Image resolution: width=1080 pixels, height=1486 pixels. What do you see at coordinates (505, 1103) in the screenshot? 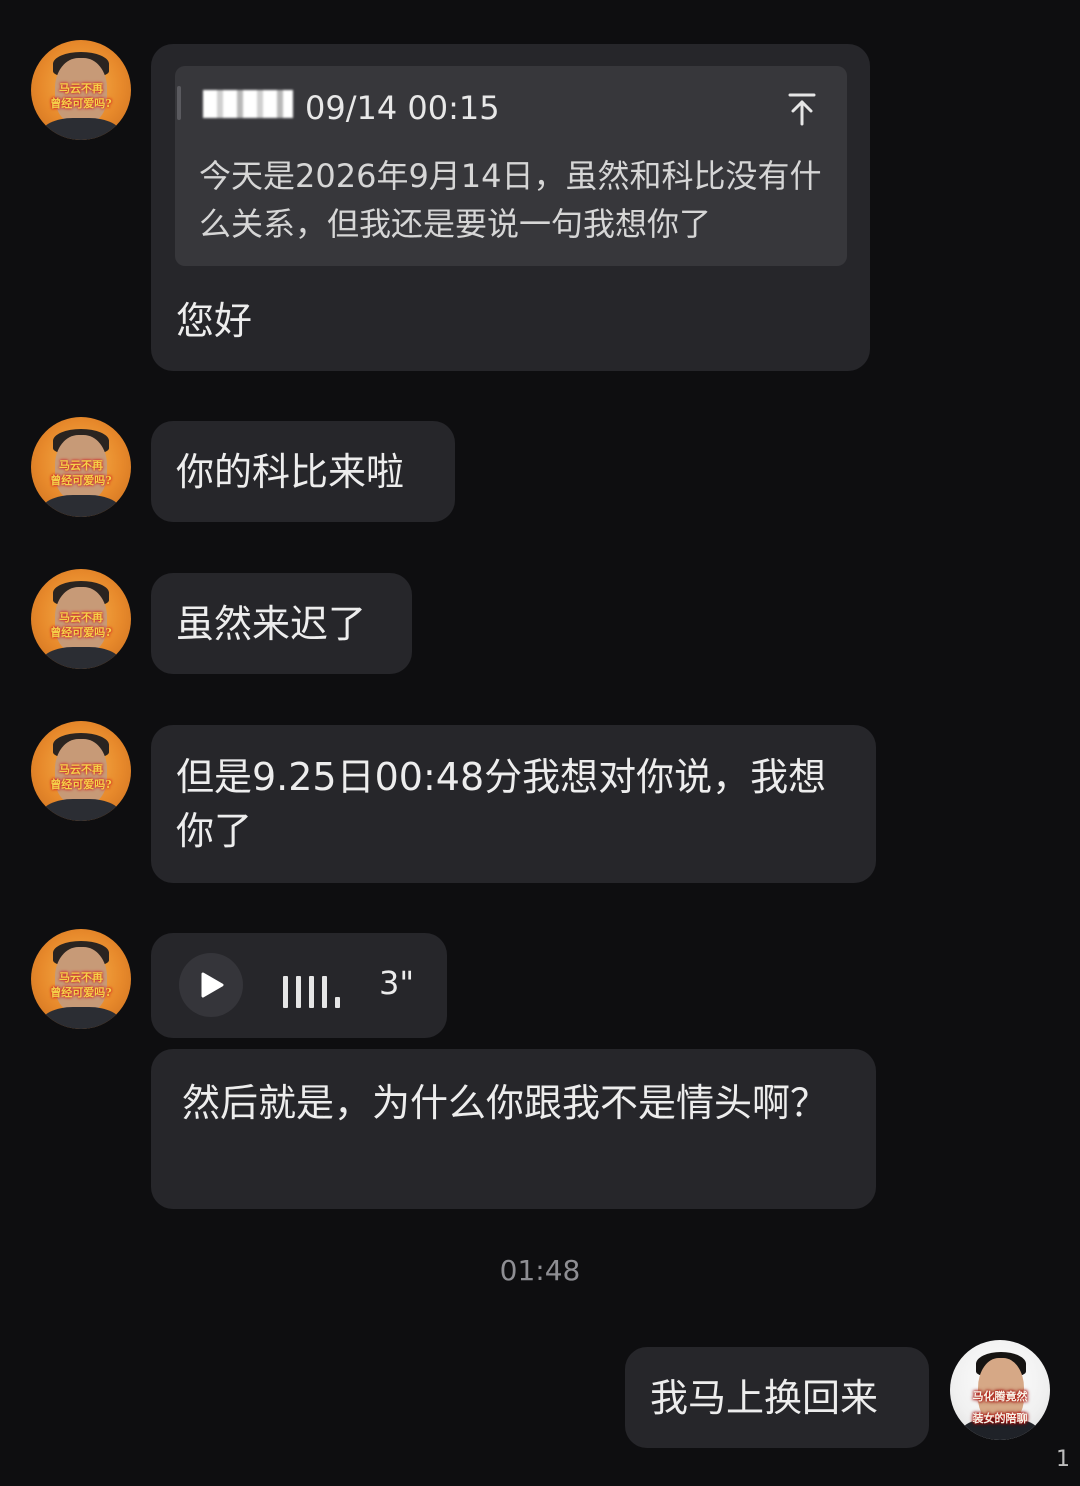
I see `message-text: 然后就是，为什么你跟我不是情头啊？` at bounding box center [505, 1103].